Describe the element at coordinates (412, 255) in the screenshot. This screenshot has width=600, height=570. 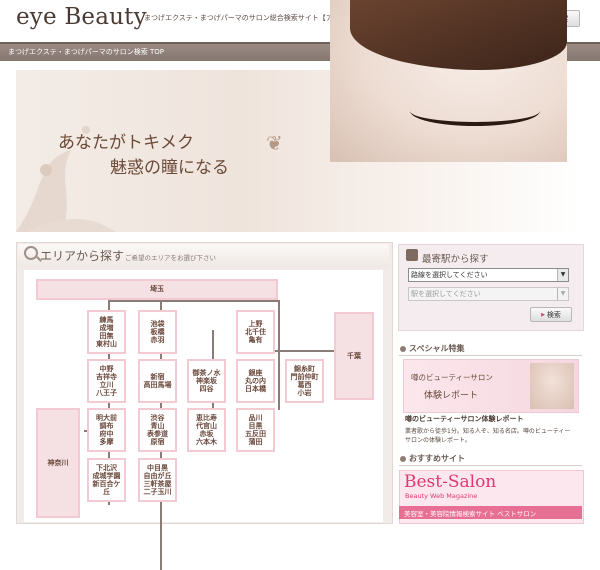
I see `station-pin-icon` at that location.